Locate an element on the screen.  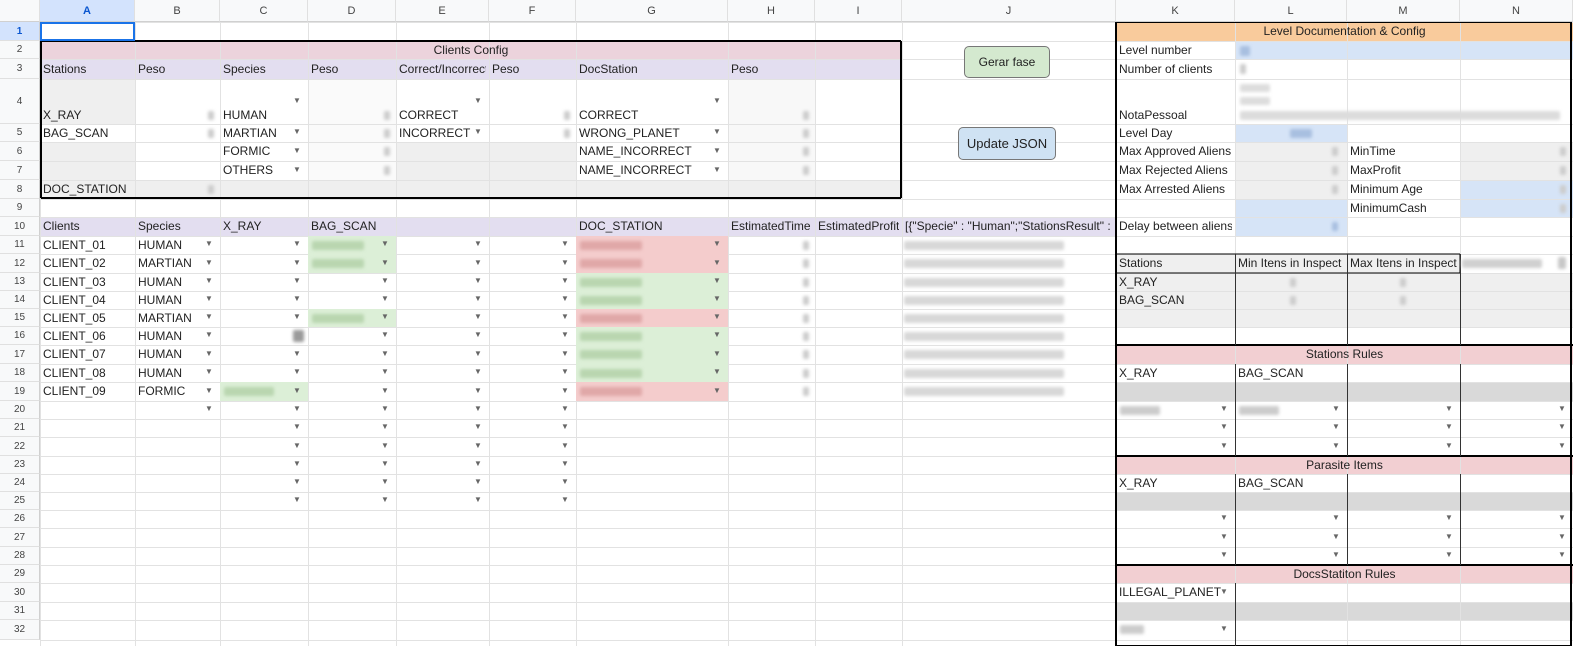
column-header-c: C is located at coordinates (264, 11).